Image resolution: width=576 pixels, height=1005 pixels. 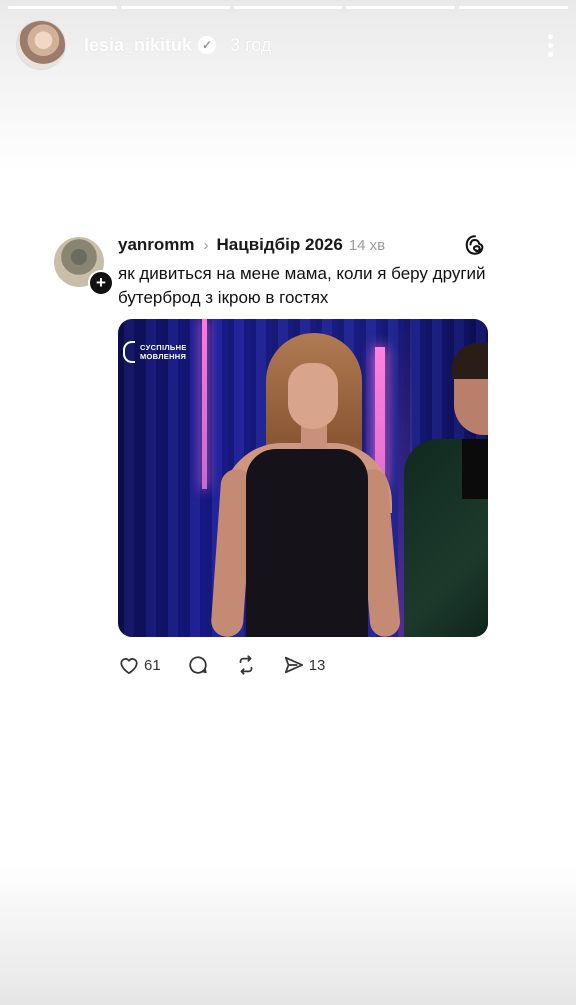 I want to click on story-progress-bar, so click(x=288, y=7).